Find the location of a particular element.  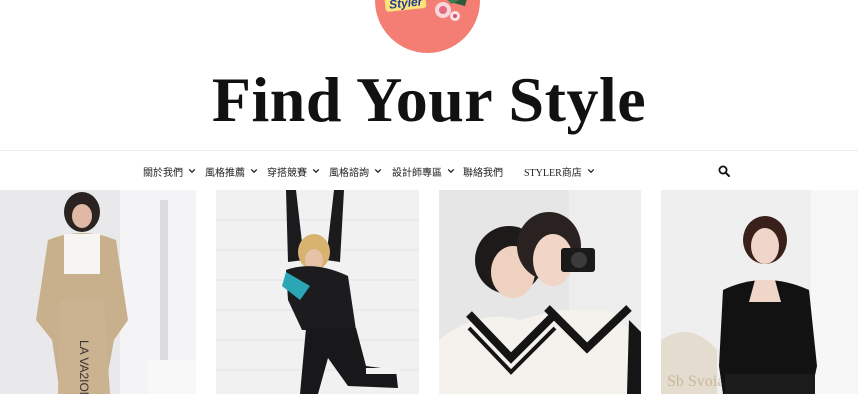

nav-item-designer-zone: 設計師專區 is located at coordinates (423, 171).